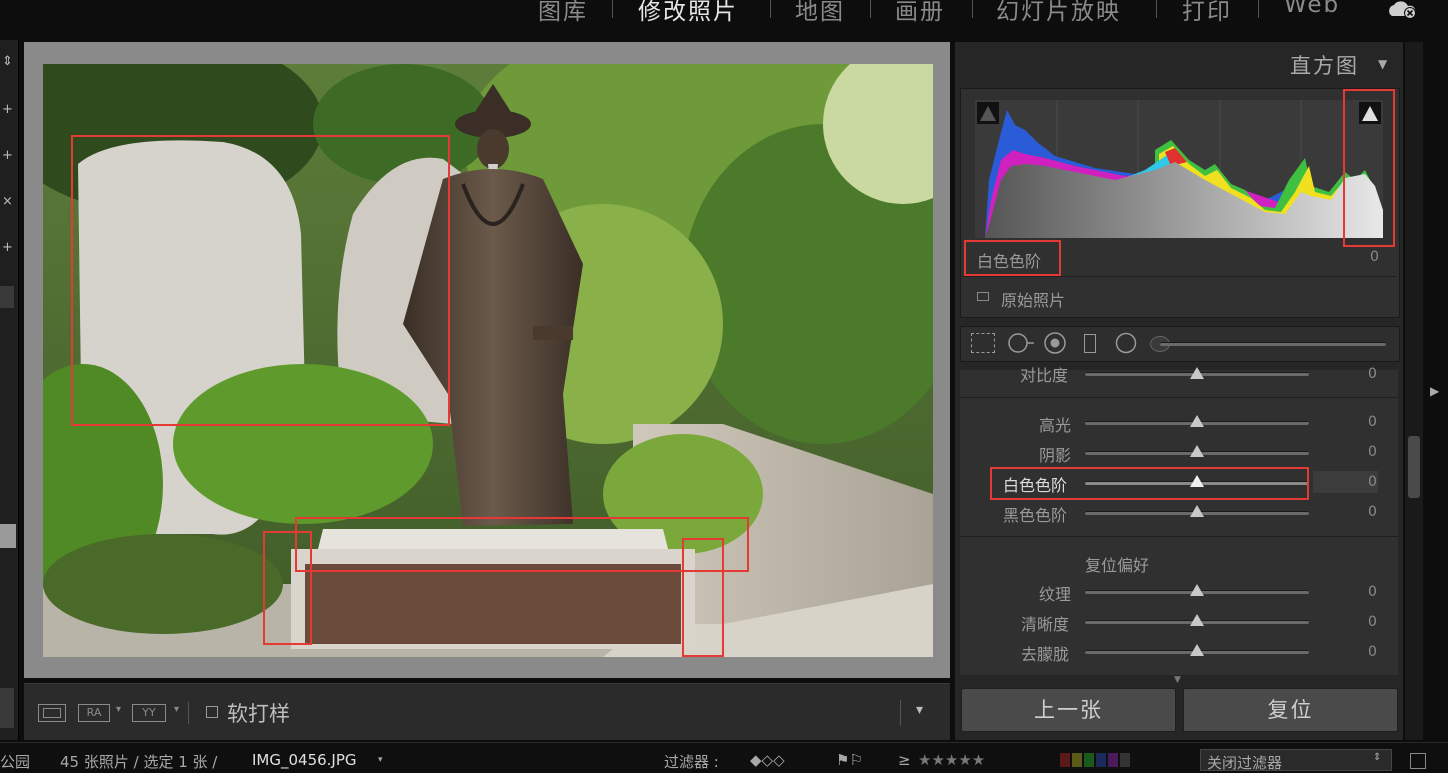 This screenshot has height=773, width=1448. I want to click on loupe-view-icon, so click(52, 713).